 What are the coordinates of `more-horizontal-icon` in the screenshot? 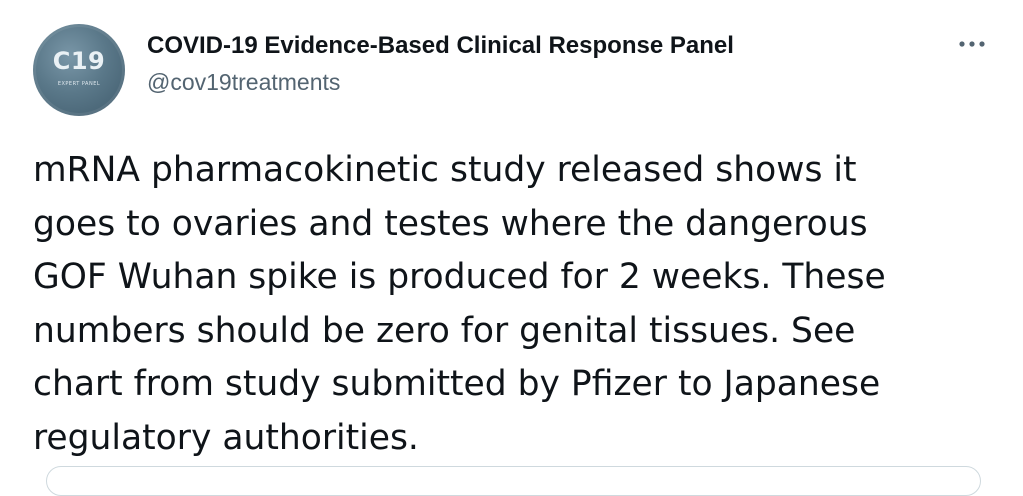 It's located at (972, 44).